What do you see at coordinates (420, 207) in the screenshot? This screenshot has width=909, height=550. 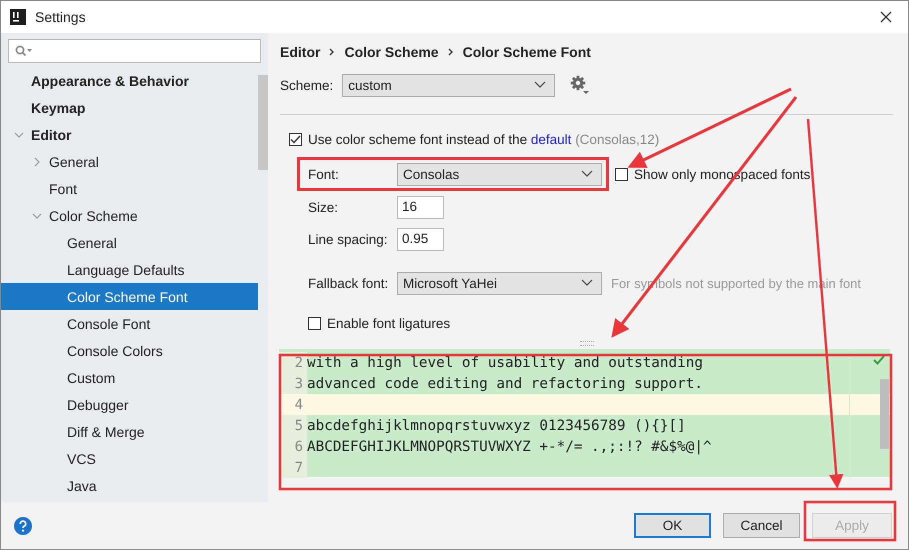 I see `size-field: 16` at bounding box center [420, 207].